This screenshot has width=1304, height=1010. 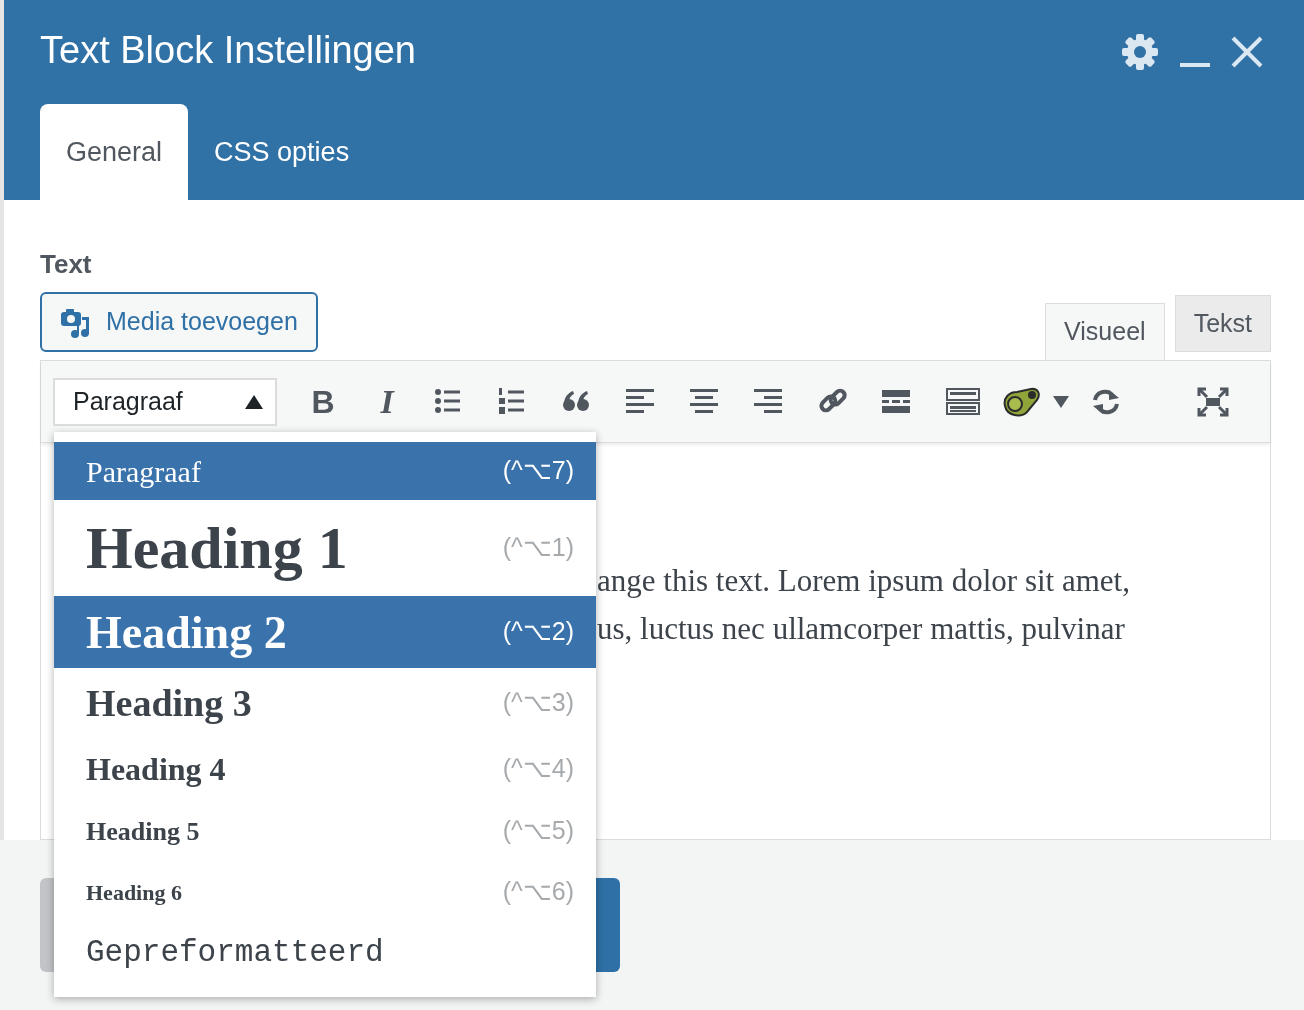 What do you see at coordinates (1247, 52) in the screenshot?
I see `close-icon` at bounding box center [1247, 52].